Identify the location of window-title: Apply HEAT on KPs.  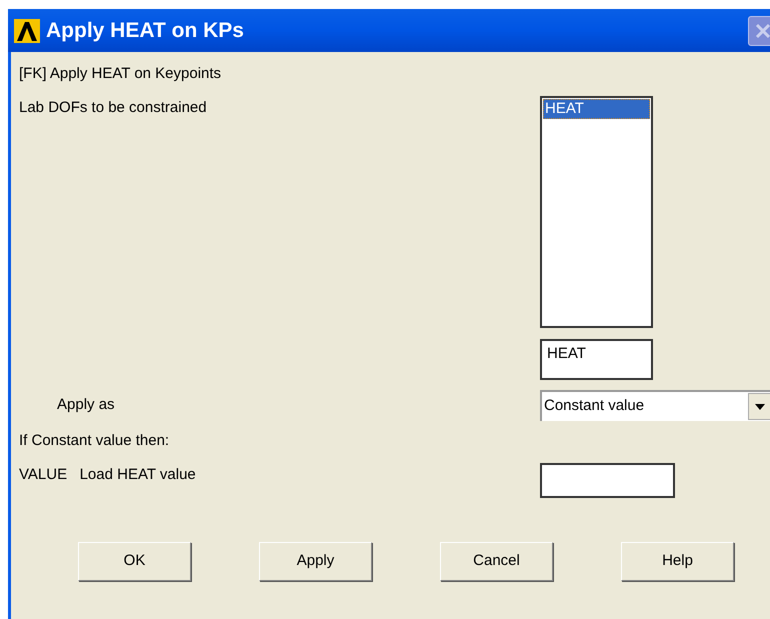
(145, 31).